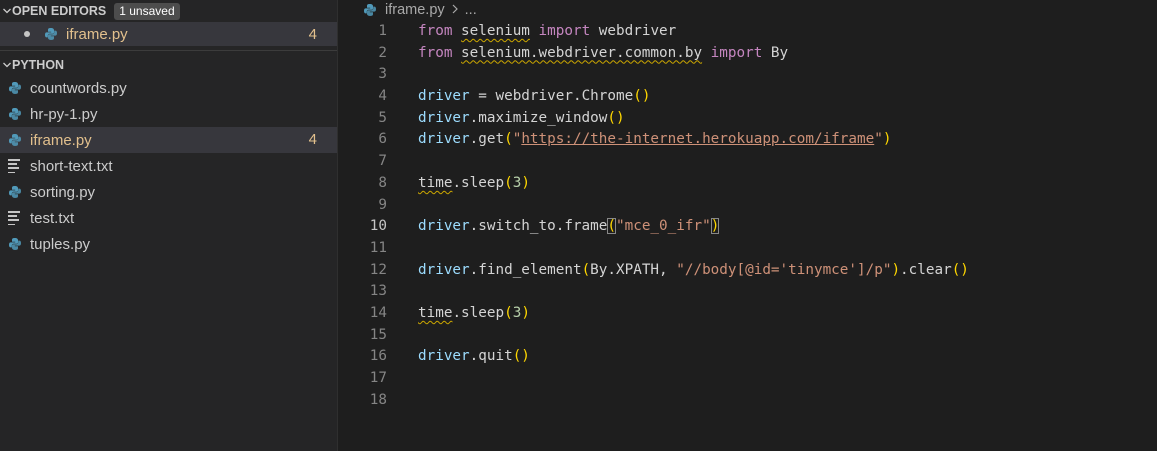  What do you see at coordinates (382, 96) in the screenshot?
I see `line-number: 4` at bounding box center [382, 96].